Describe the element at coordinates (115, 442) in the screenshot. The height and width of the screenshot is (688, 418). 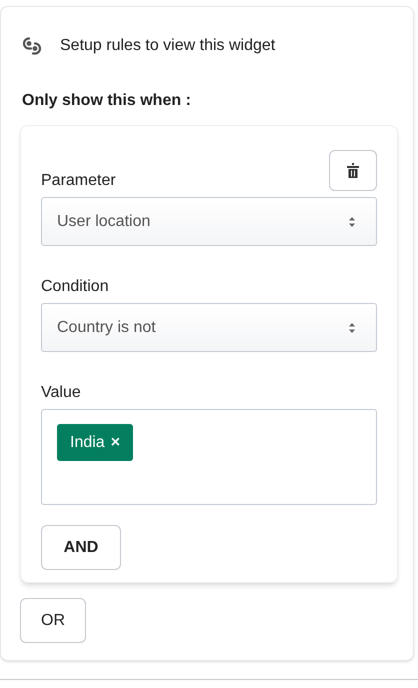
I see `remove-tag-button: ×` at that location.